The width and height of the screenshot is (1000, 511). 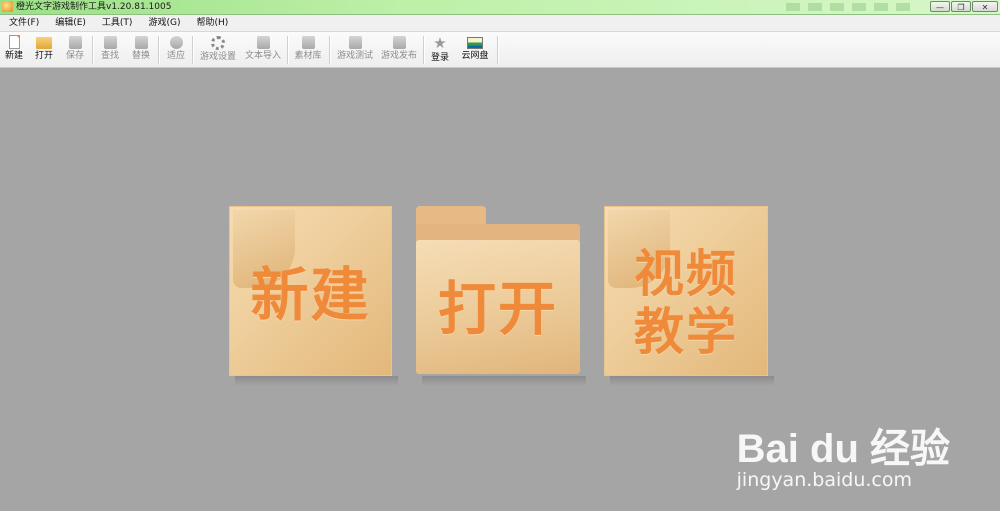 What do you see at coordinates (475, 43) in the screenshot?
I see `cloud-drive-icon` at bounding box center [475, 43].